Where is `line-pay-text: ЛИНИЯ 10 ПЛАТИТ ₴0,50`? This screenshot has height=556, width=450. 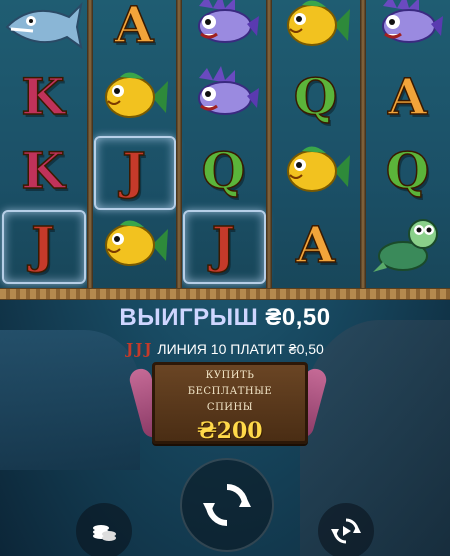
line-pay-text: ЛИНИЯ 10 ПЛАТИТ ₴0,50 is located at coordinates (240, 349).